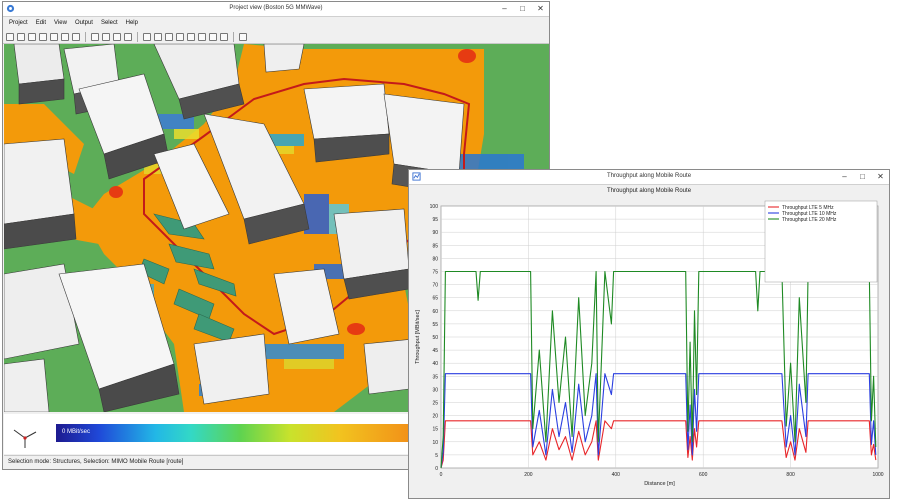 This screenshot has height=504, width=897. Describe the element at coordinates (169, 36) in the screenshot. I see `rotate-tool-button` at that location.